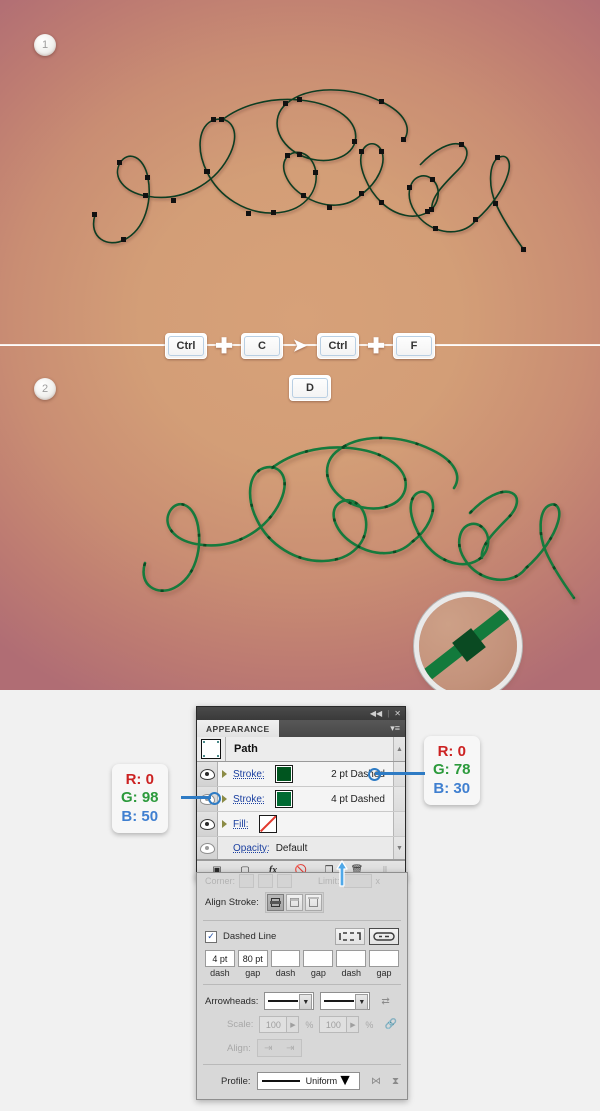  Describe the element at coordinates (273, 1024) in the screenshot. I see `scale-start-value: 100` at that location.